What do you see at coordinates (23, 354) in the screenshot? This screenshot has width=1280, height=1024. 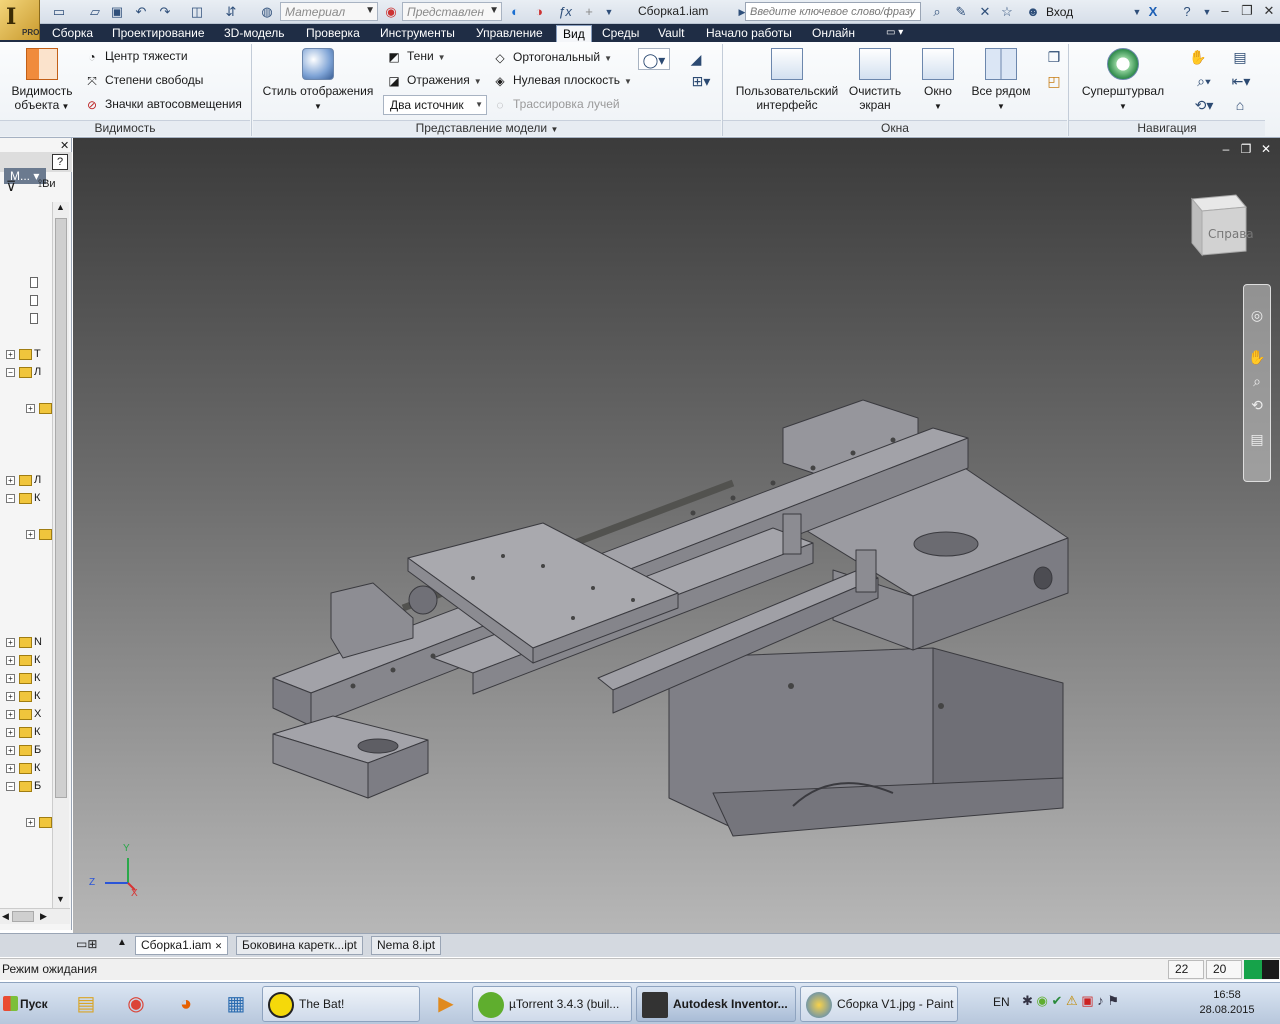 I see `tree-node: + Т` at bounding box center [23, 354].